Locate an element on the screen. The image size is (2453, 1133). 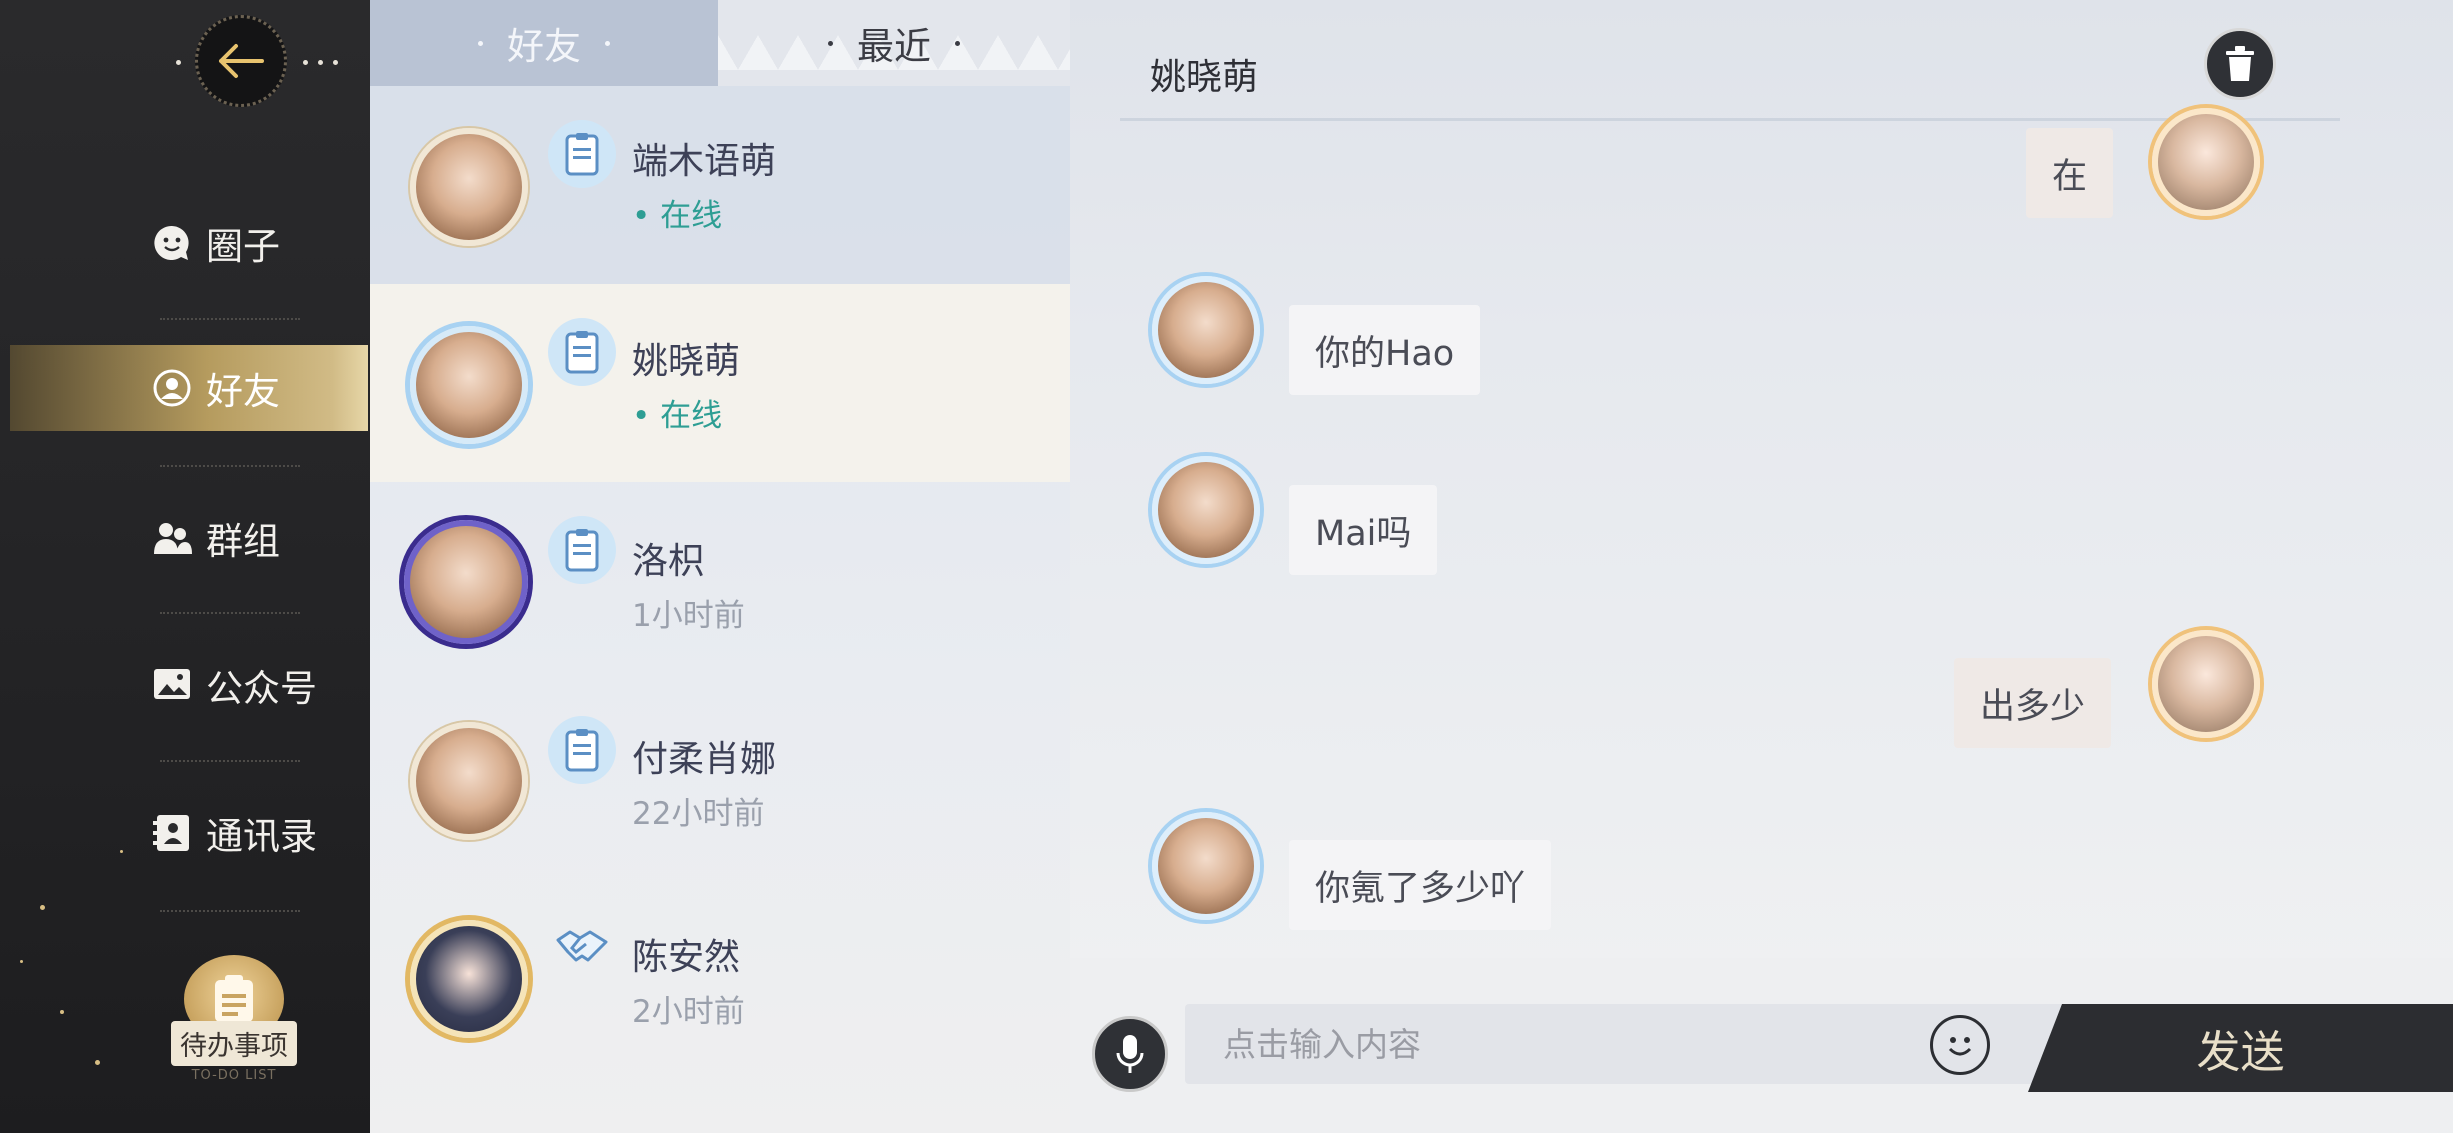
back-button is located at coordinates (241, 61).